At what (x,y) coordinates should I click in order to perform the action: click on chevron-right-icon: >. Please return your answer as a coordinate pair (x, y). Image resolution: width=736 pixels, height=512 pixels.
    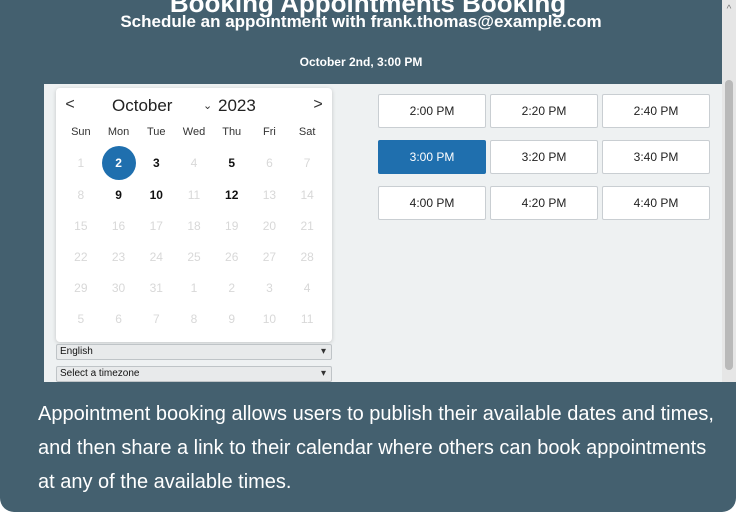
    Looking at the image, I should click on (318, 105).